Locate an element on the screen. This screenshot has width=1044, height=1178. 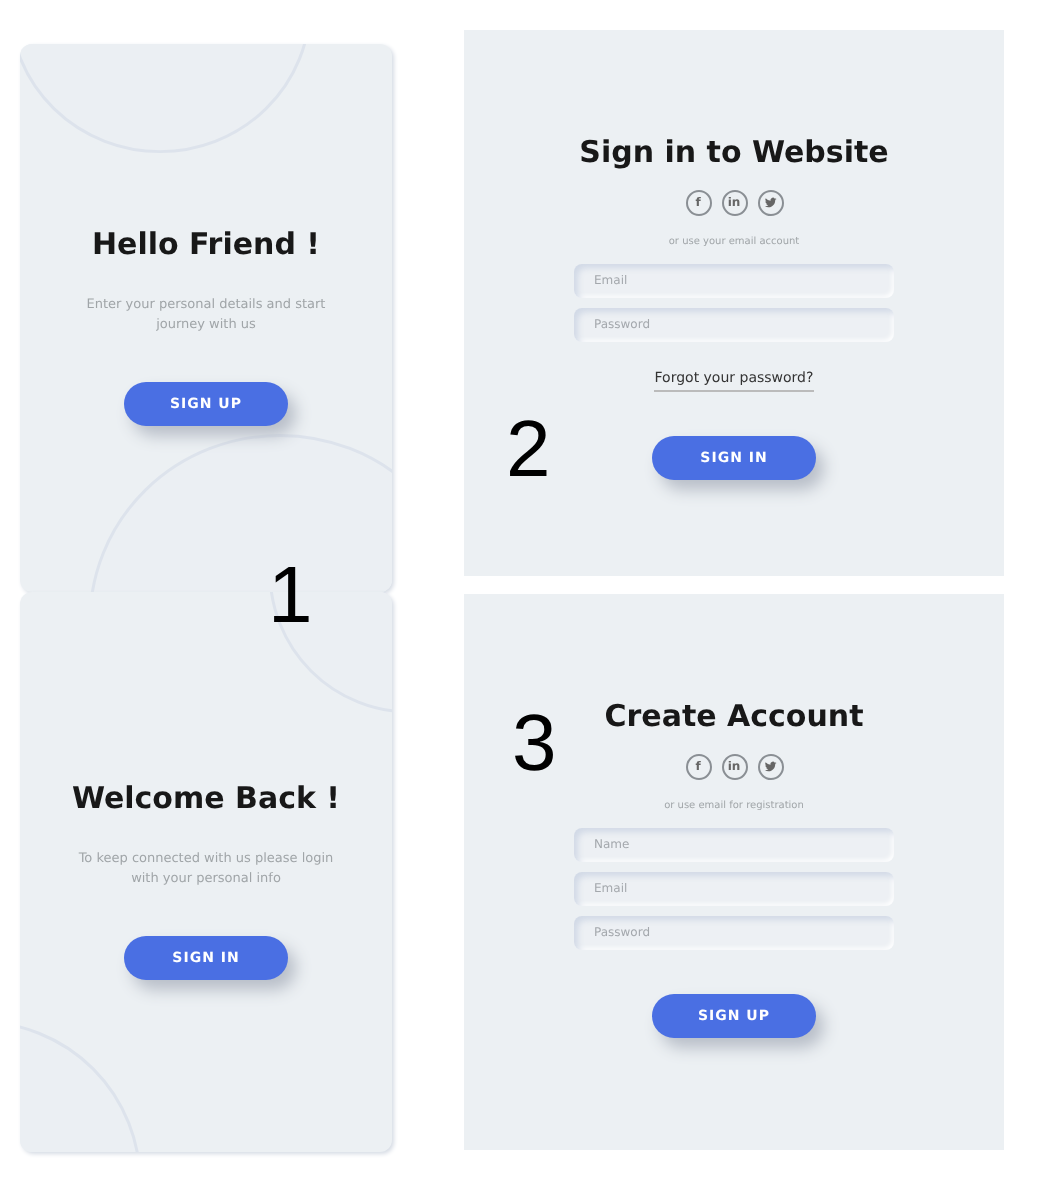
form-title: Sign in to Website is located at coordinates (734, 152).